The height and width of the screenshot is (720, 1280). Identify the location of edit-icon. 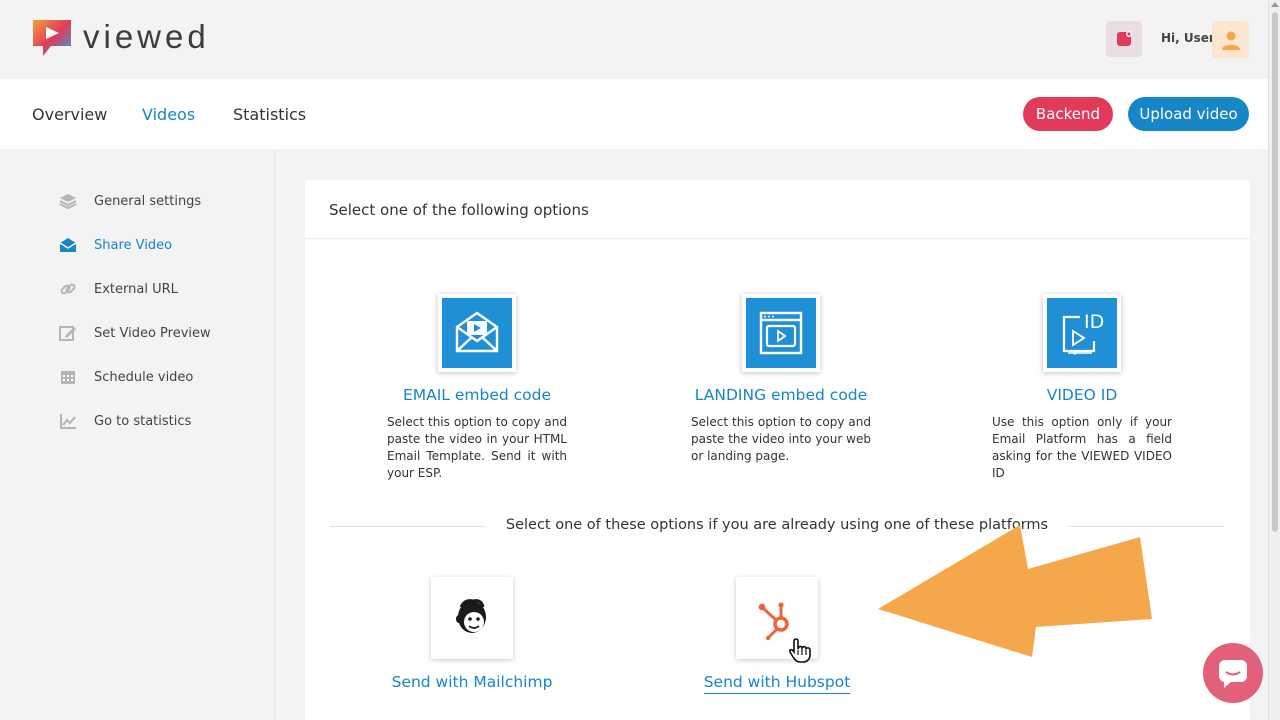
(68, 333).